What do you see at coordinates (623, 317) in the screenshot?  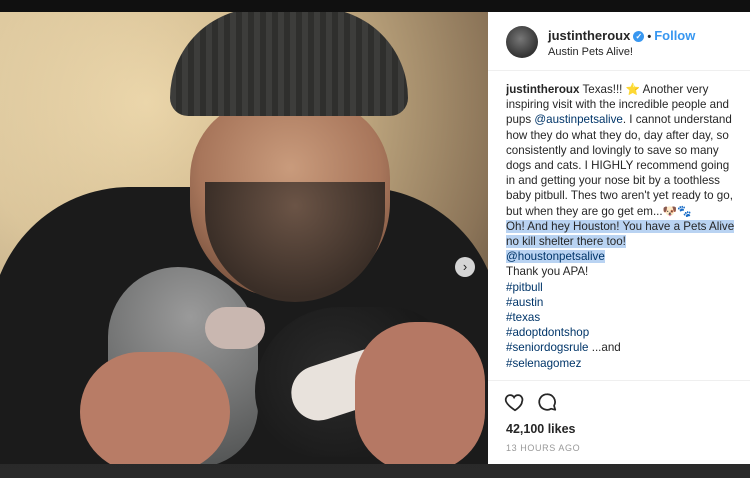 I see `hashtag-link: #texas` at bounding box center [623, 317].